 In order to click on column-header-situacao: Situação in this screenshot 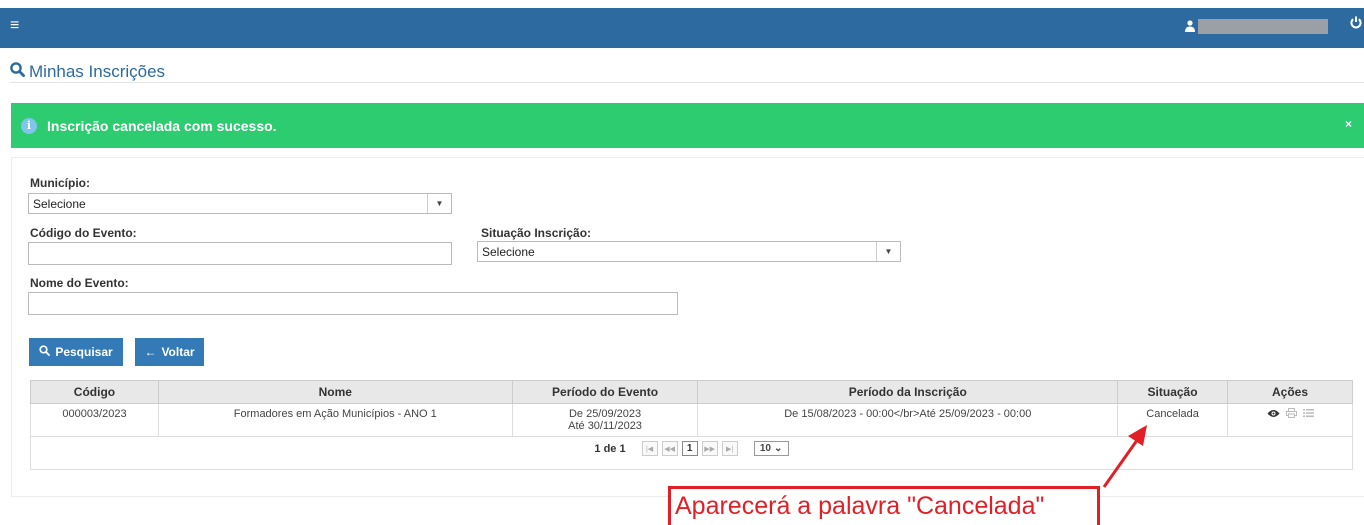, I will do `click(1173, 392)`.